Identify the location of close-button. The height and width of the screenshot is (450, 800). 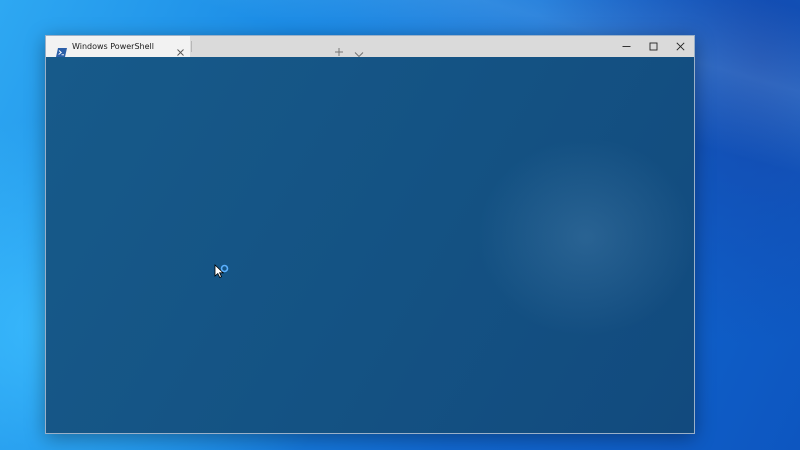
(681, 46).